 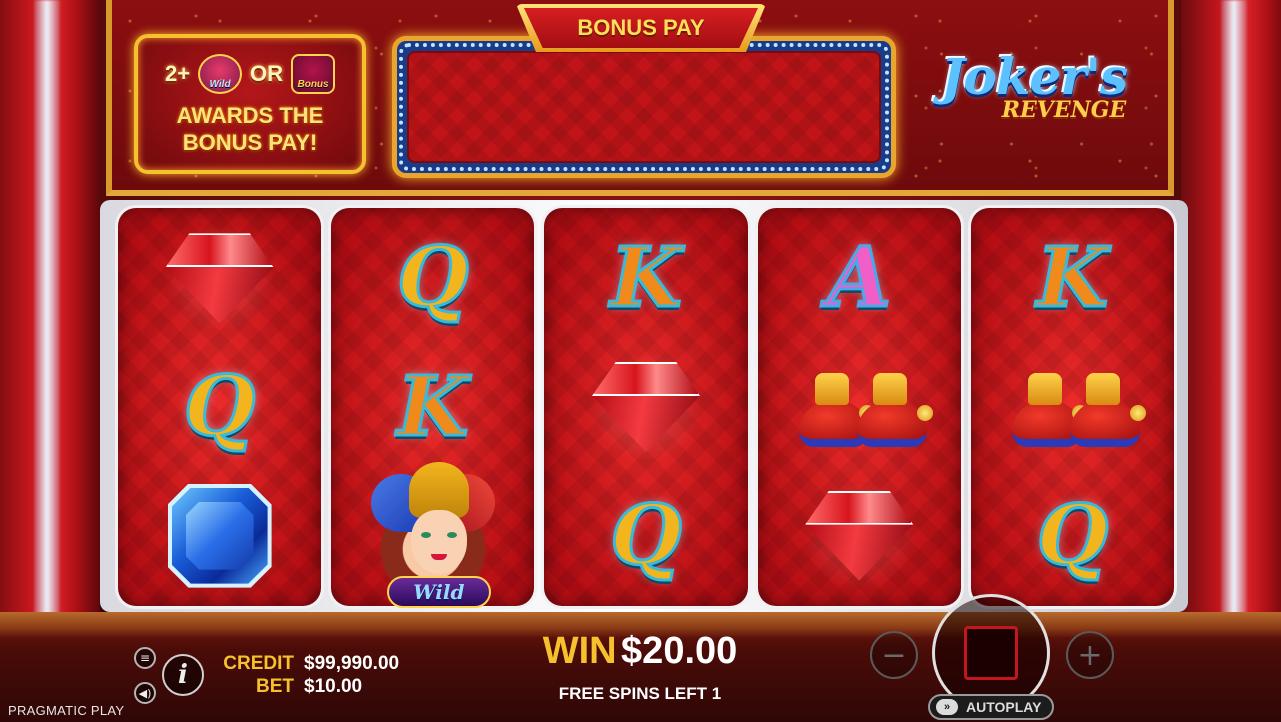 I want to click on reel-3: K Q, so click(x=646, y=407).